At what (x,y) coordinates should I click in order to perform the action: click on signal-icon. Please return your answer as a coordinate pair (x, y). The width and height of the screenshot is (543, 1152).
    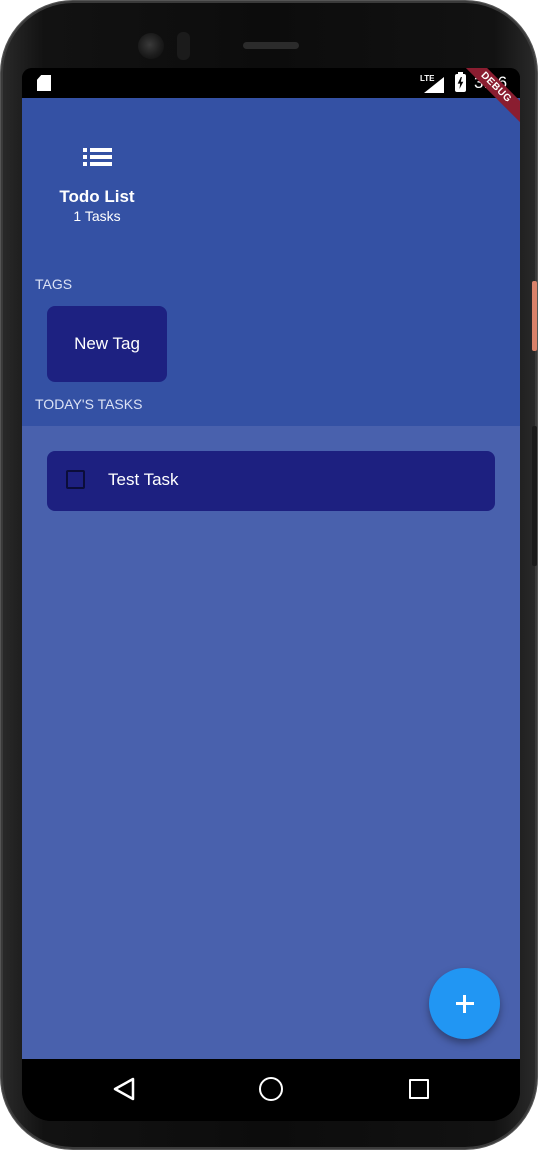
    Looking at the image, I should click on (434, 85).